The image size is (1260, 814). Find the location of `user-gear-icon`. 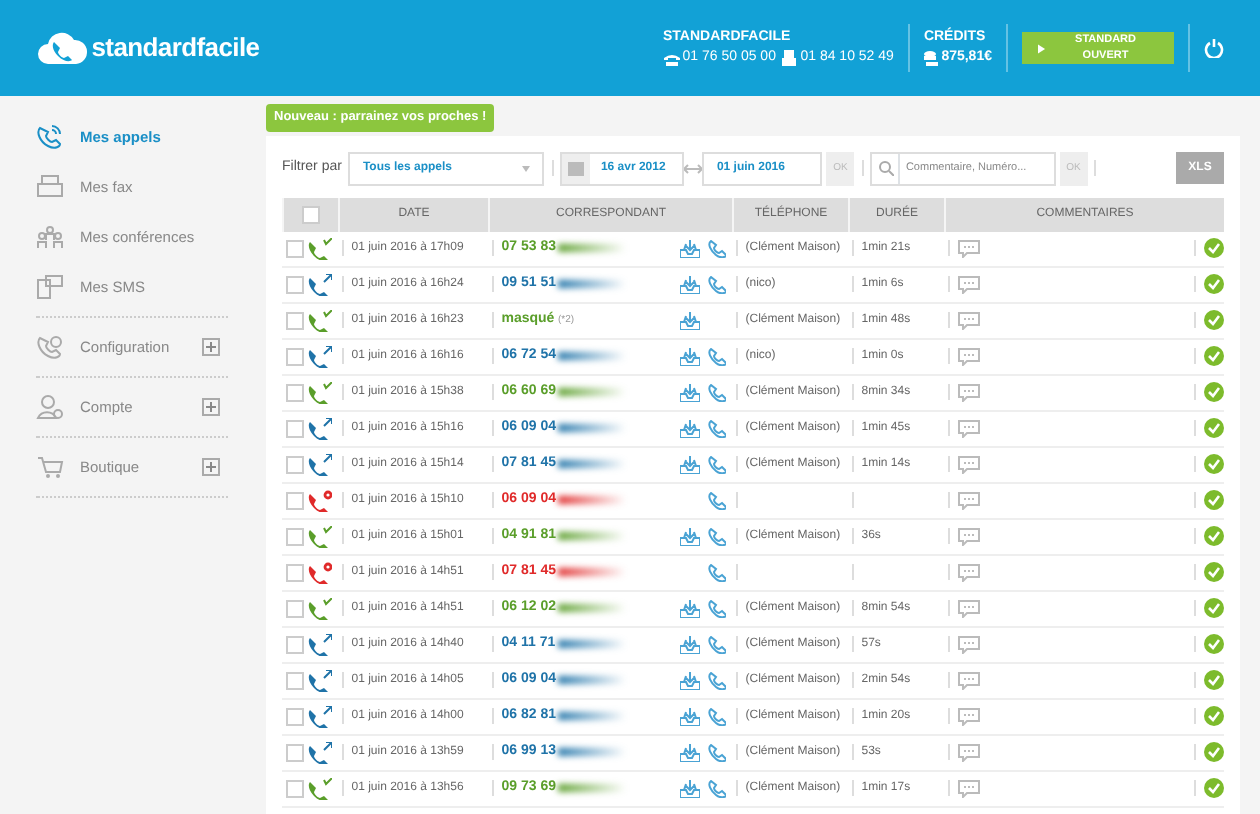

user-gear-icon is located at coordinates (50, 407).